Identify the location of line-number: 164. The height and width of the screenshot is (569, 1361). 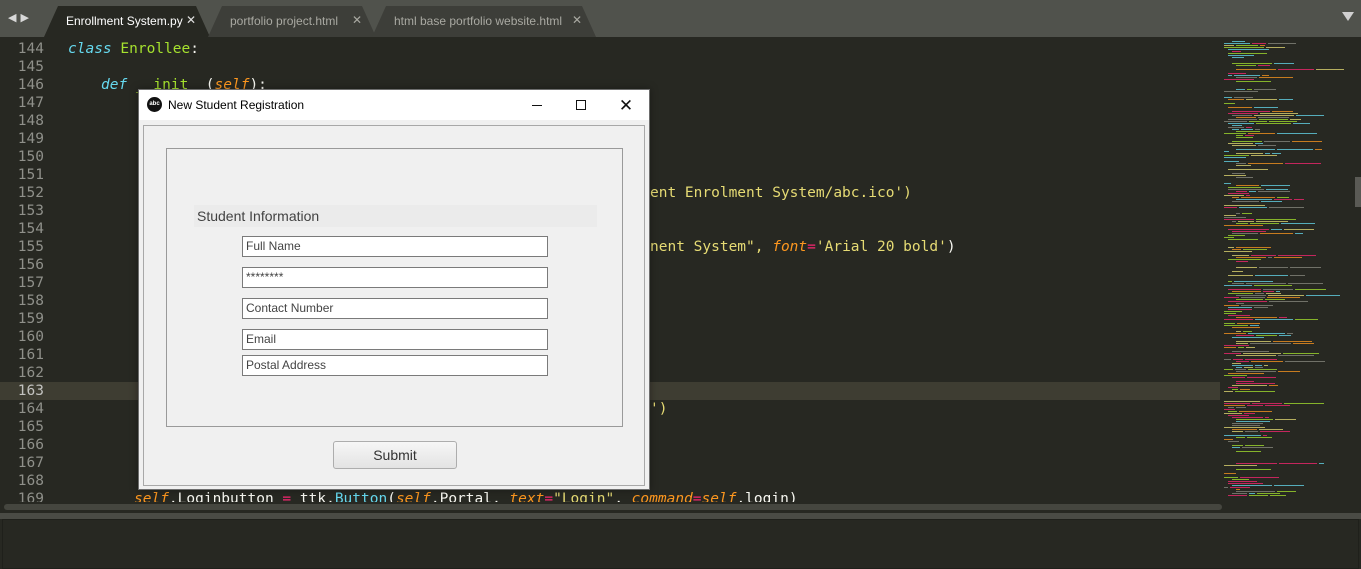
(30, 409).